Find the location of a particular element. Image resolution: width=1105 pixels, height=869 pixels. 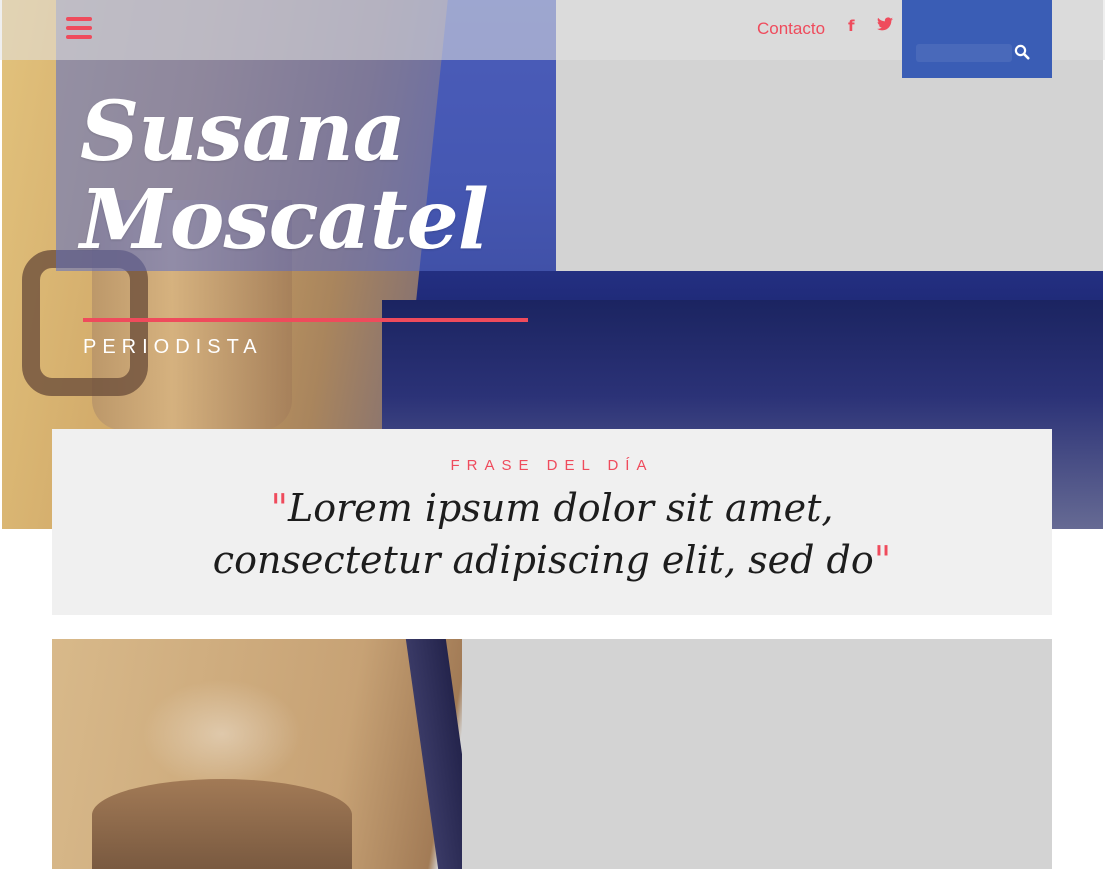

quote-section-label: FRASE DEL DÍA is located at coordinates (552, 465).